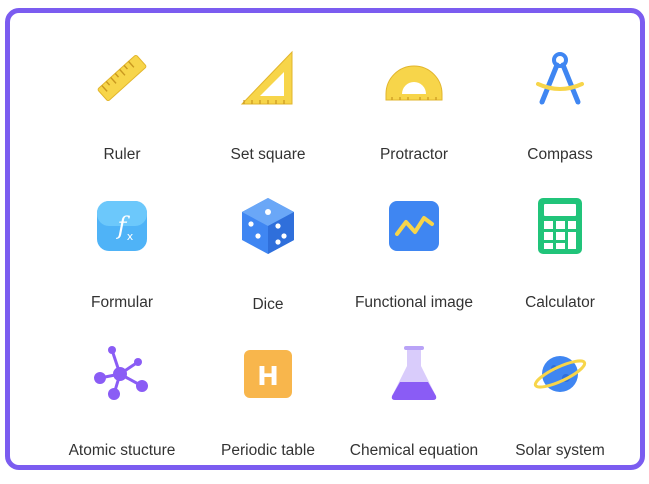 The image size is (649, 484). What do you see at coordinates (122, 374) in the screenshot?
I see `molecule-icon` at bounding box center [122, 374].